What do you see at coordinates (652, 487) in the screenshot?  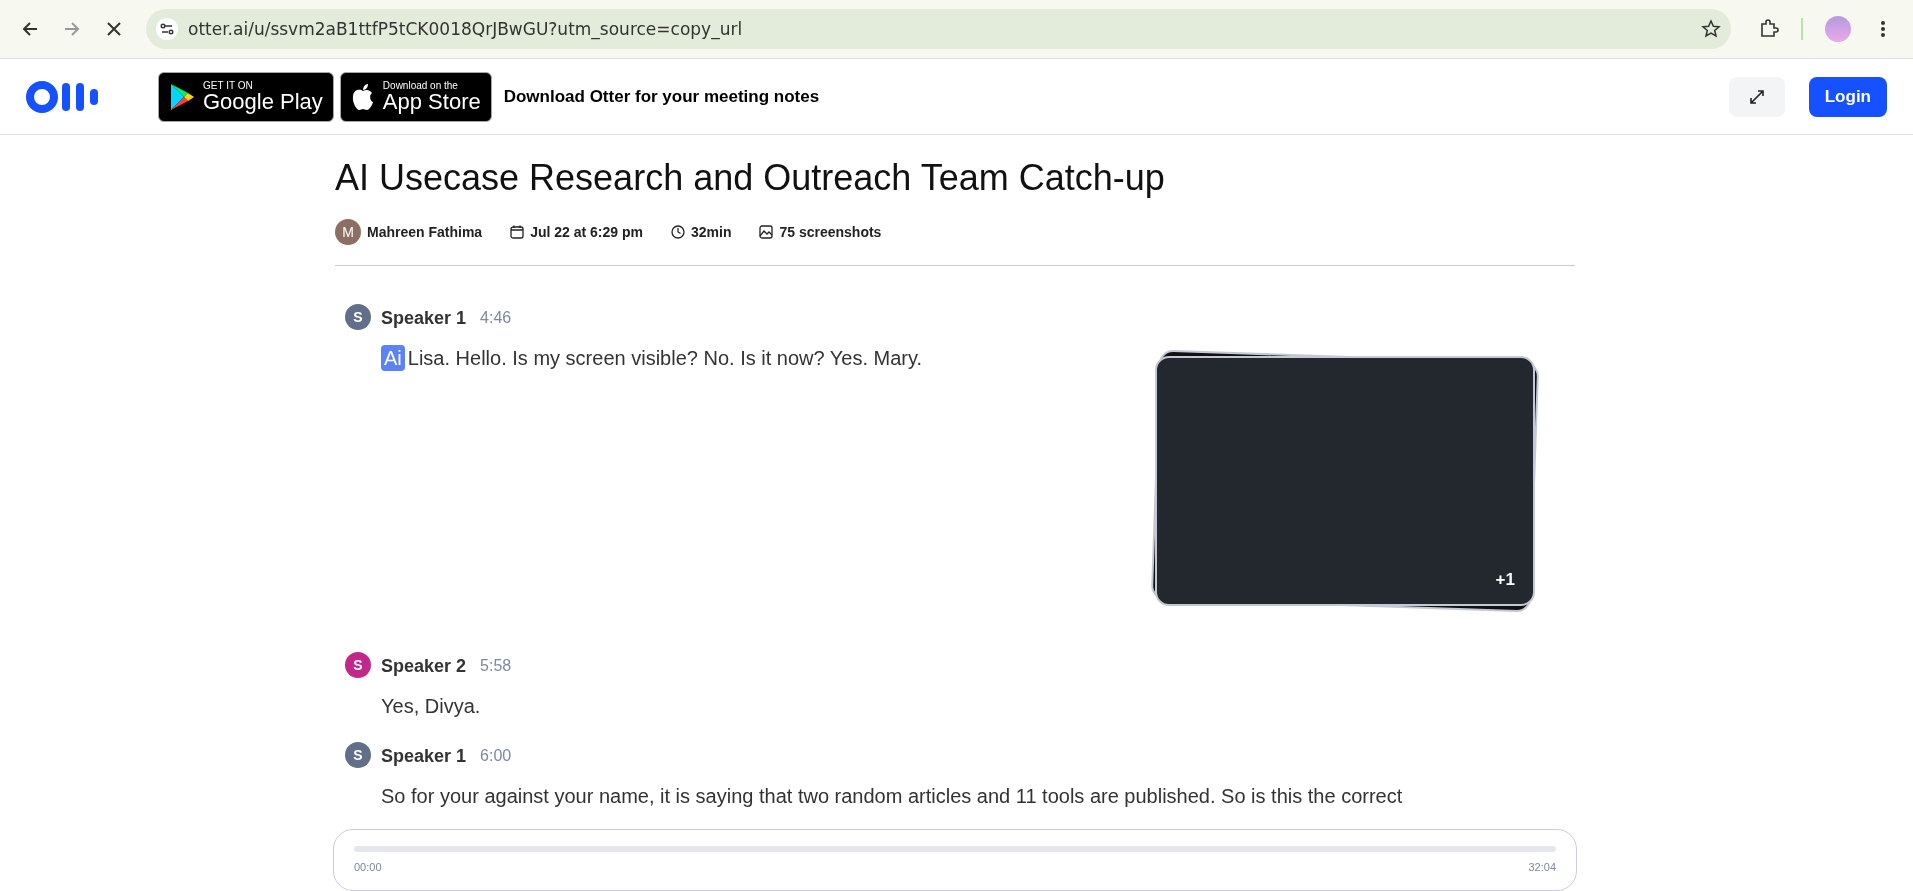 I see `transcript-text: Ai Lisa. Hello. Is my screen visible? No. Is it now? Yes. Mary.` at bounding box center [652, 487].